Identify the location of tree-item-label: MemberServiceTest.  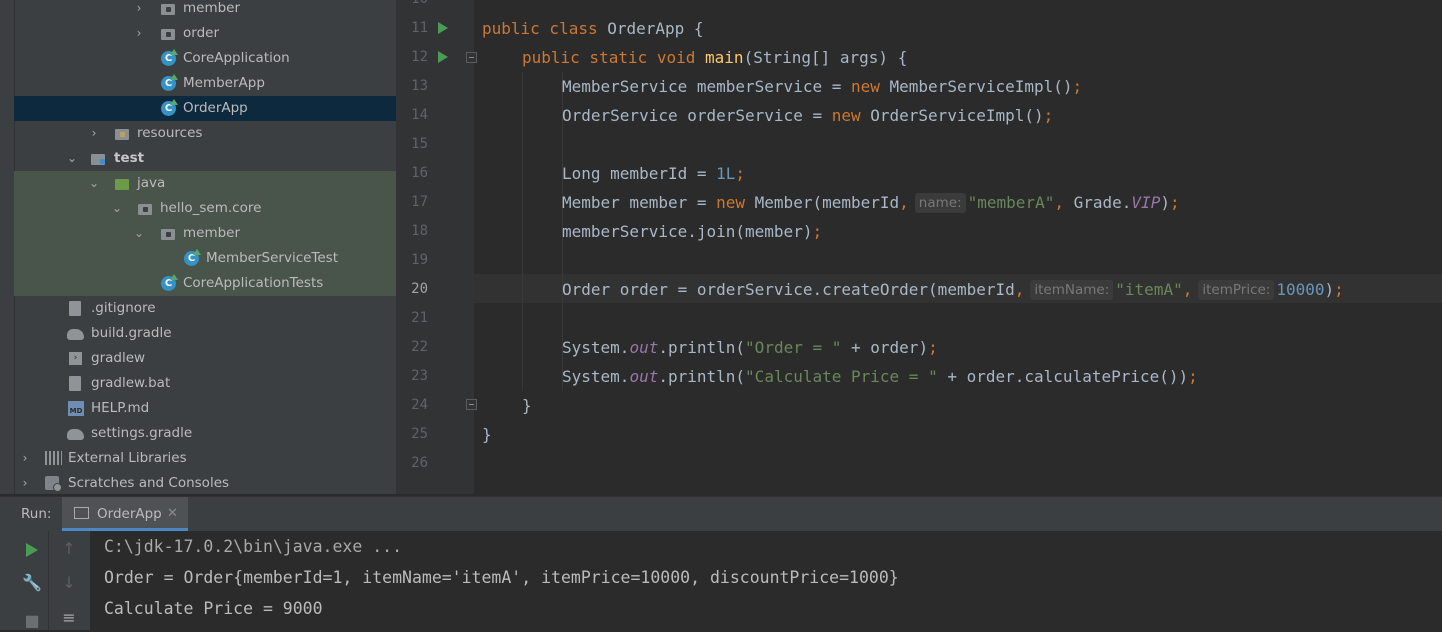
(272, 258).